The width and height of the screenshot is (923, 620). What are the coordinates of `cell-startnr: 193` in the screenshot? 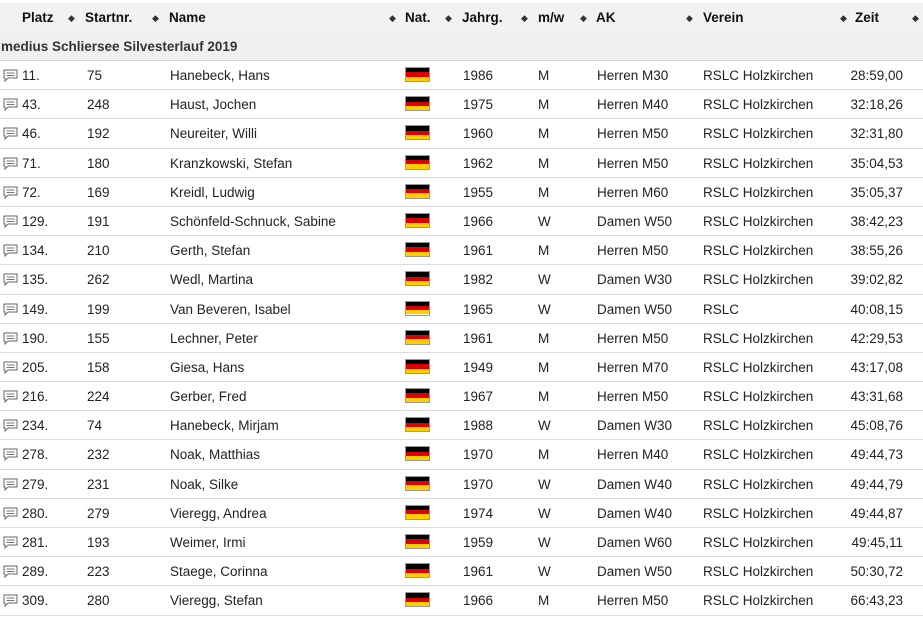 It's located at (98, 542).